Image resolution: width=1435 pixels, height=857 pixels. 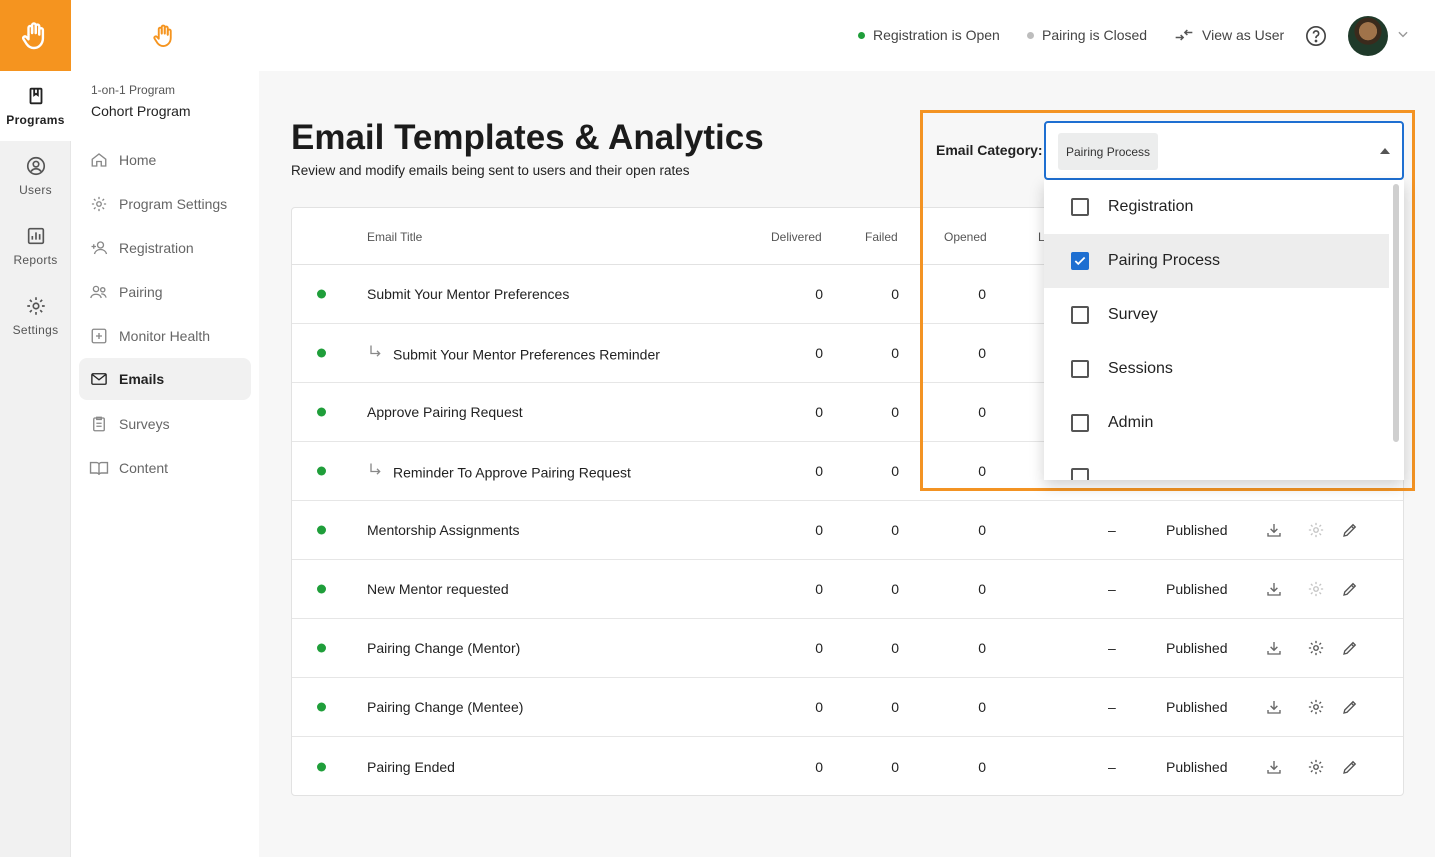 What do you see at coordinates (1396, 313) in the screenshot?
I see `menu-scrollbar` at bounding box center [1396, 313].